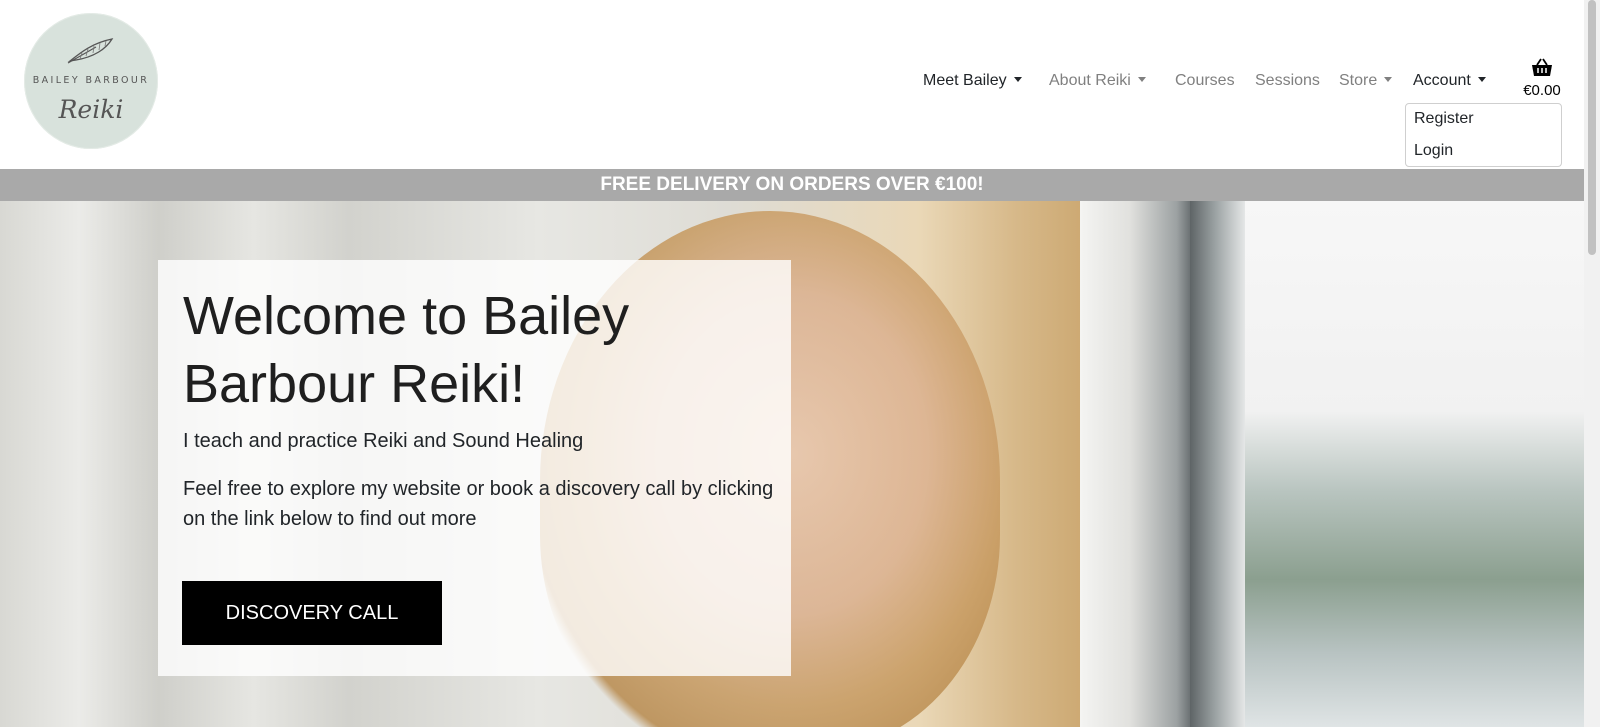 This screenshot has height=727, width=1600. I want to click on nav-label: About Reiki, so click(1090, 80).